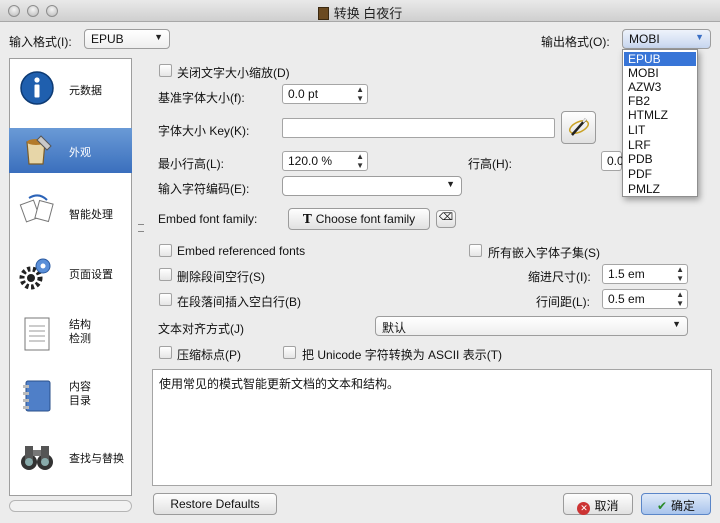 The image size is (720, 523). I want to click on choose-font-family-label: Choose font family, so click(365, 219).